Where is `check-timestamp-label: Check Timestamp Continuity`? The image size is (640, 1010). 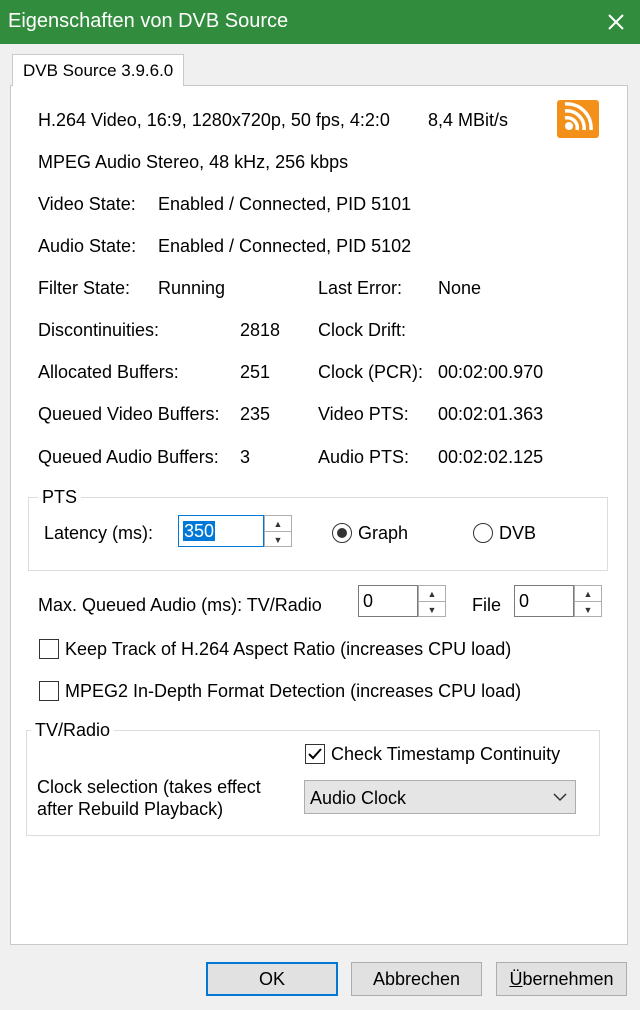
check-timestamp-label: Check Timestamp Continuity is located at coordinates (445, 754).